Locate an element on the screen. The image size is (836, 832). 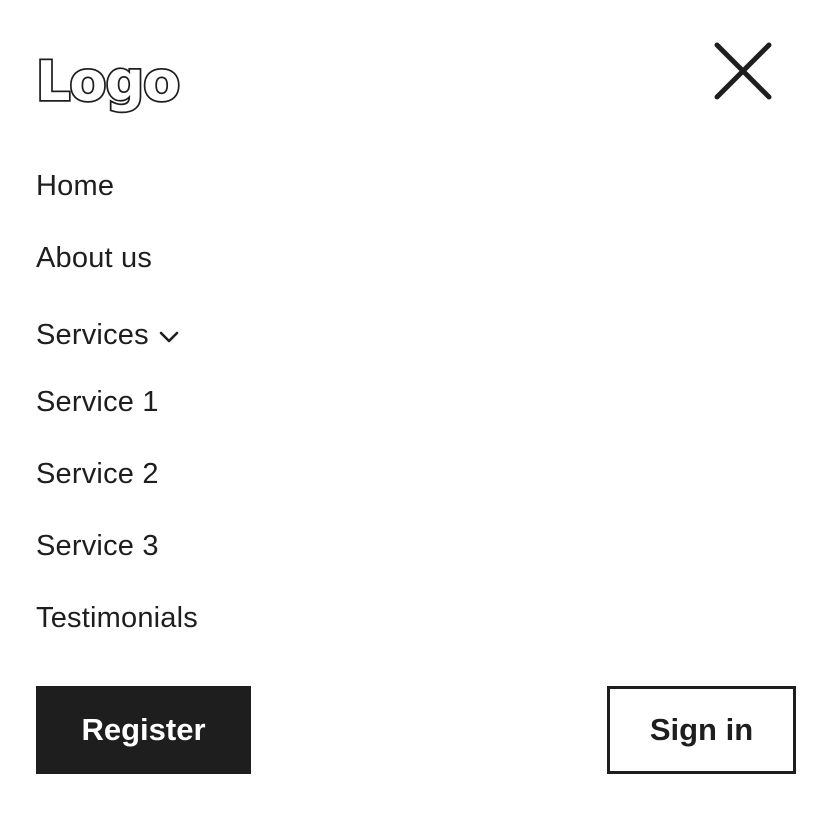
nav-item-label: Testimonials is located at coordinates (117, 618).